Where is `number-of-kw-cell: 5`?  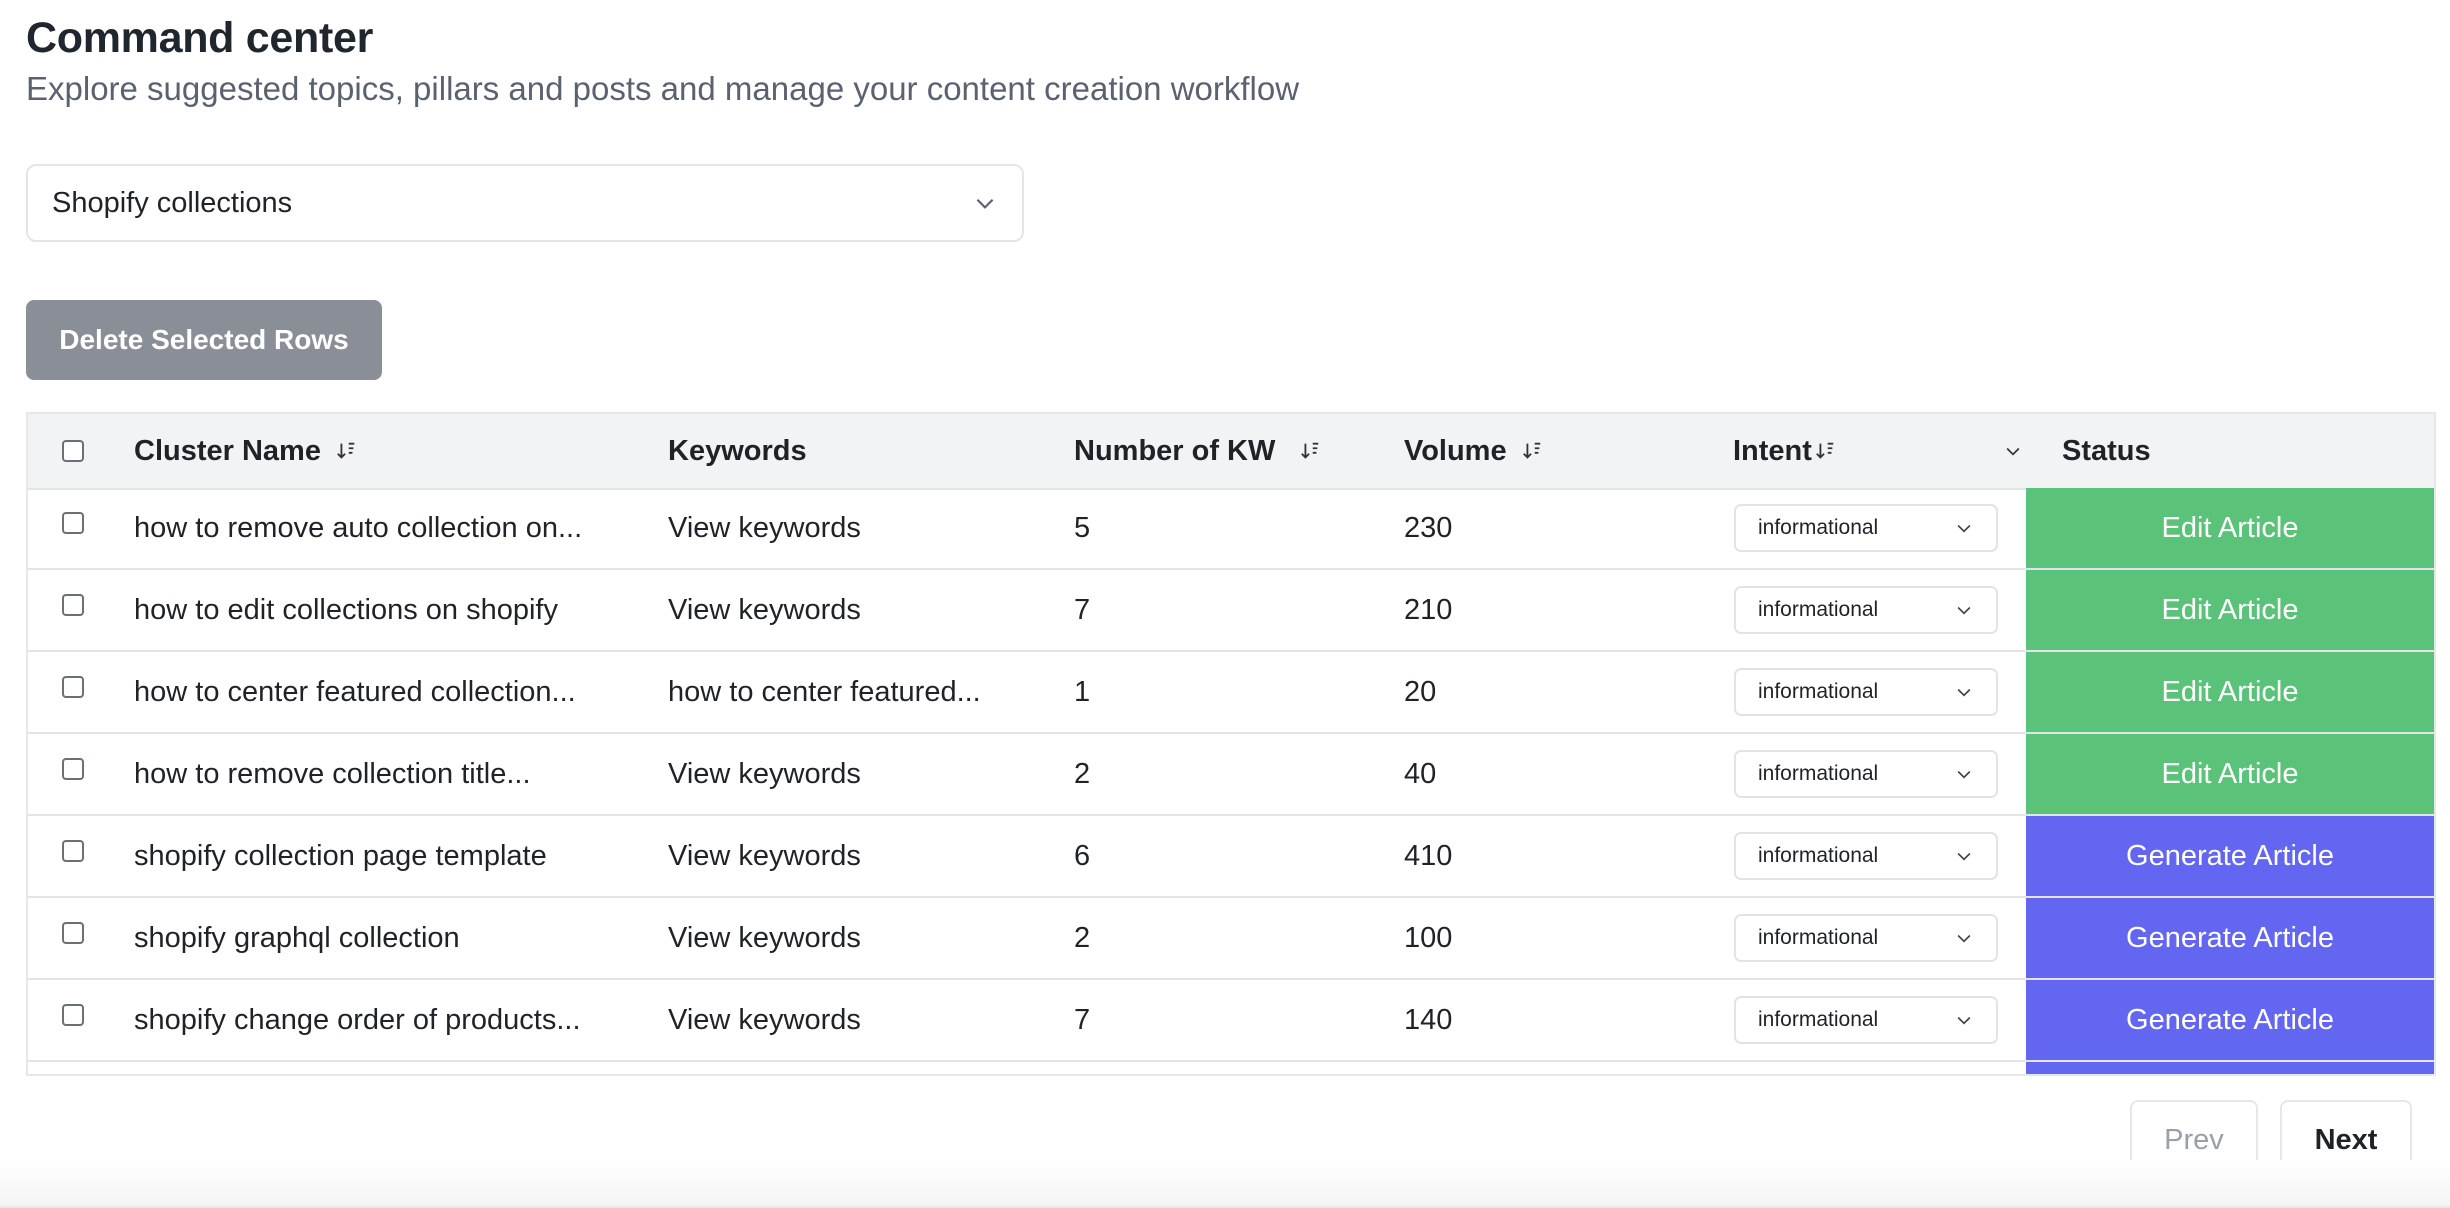 number-of-kw-cell: 5 is located at coordinates (1082, 527).